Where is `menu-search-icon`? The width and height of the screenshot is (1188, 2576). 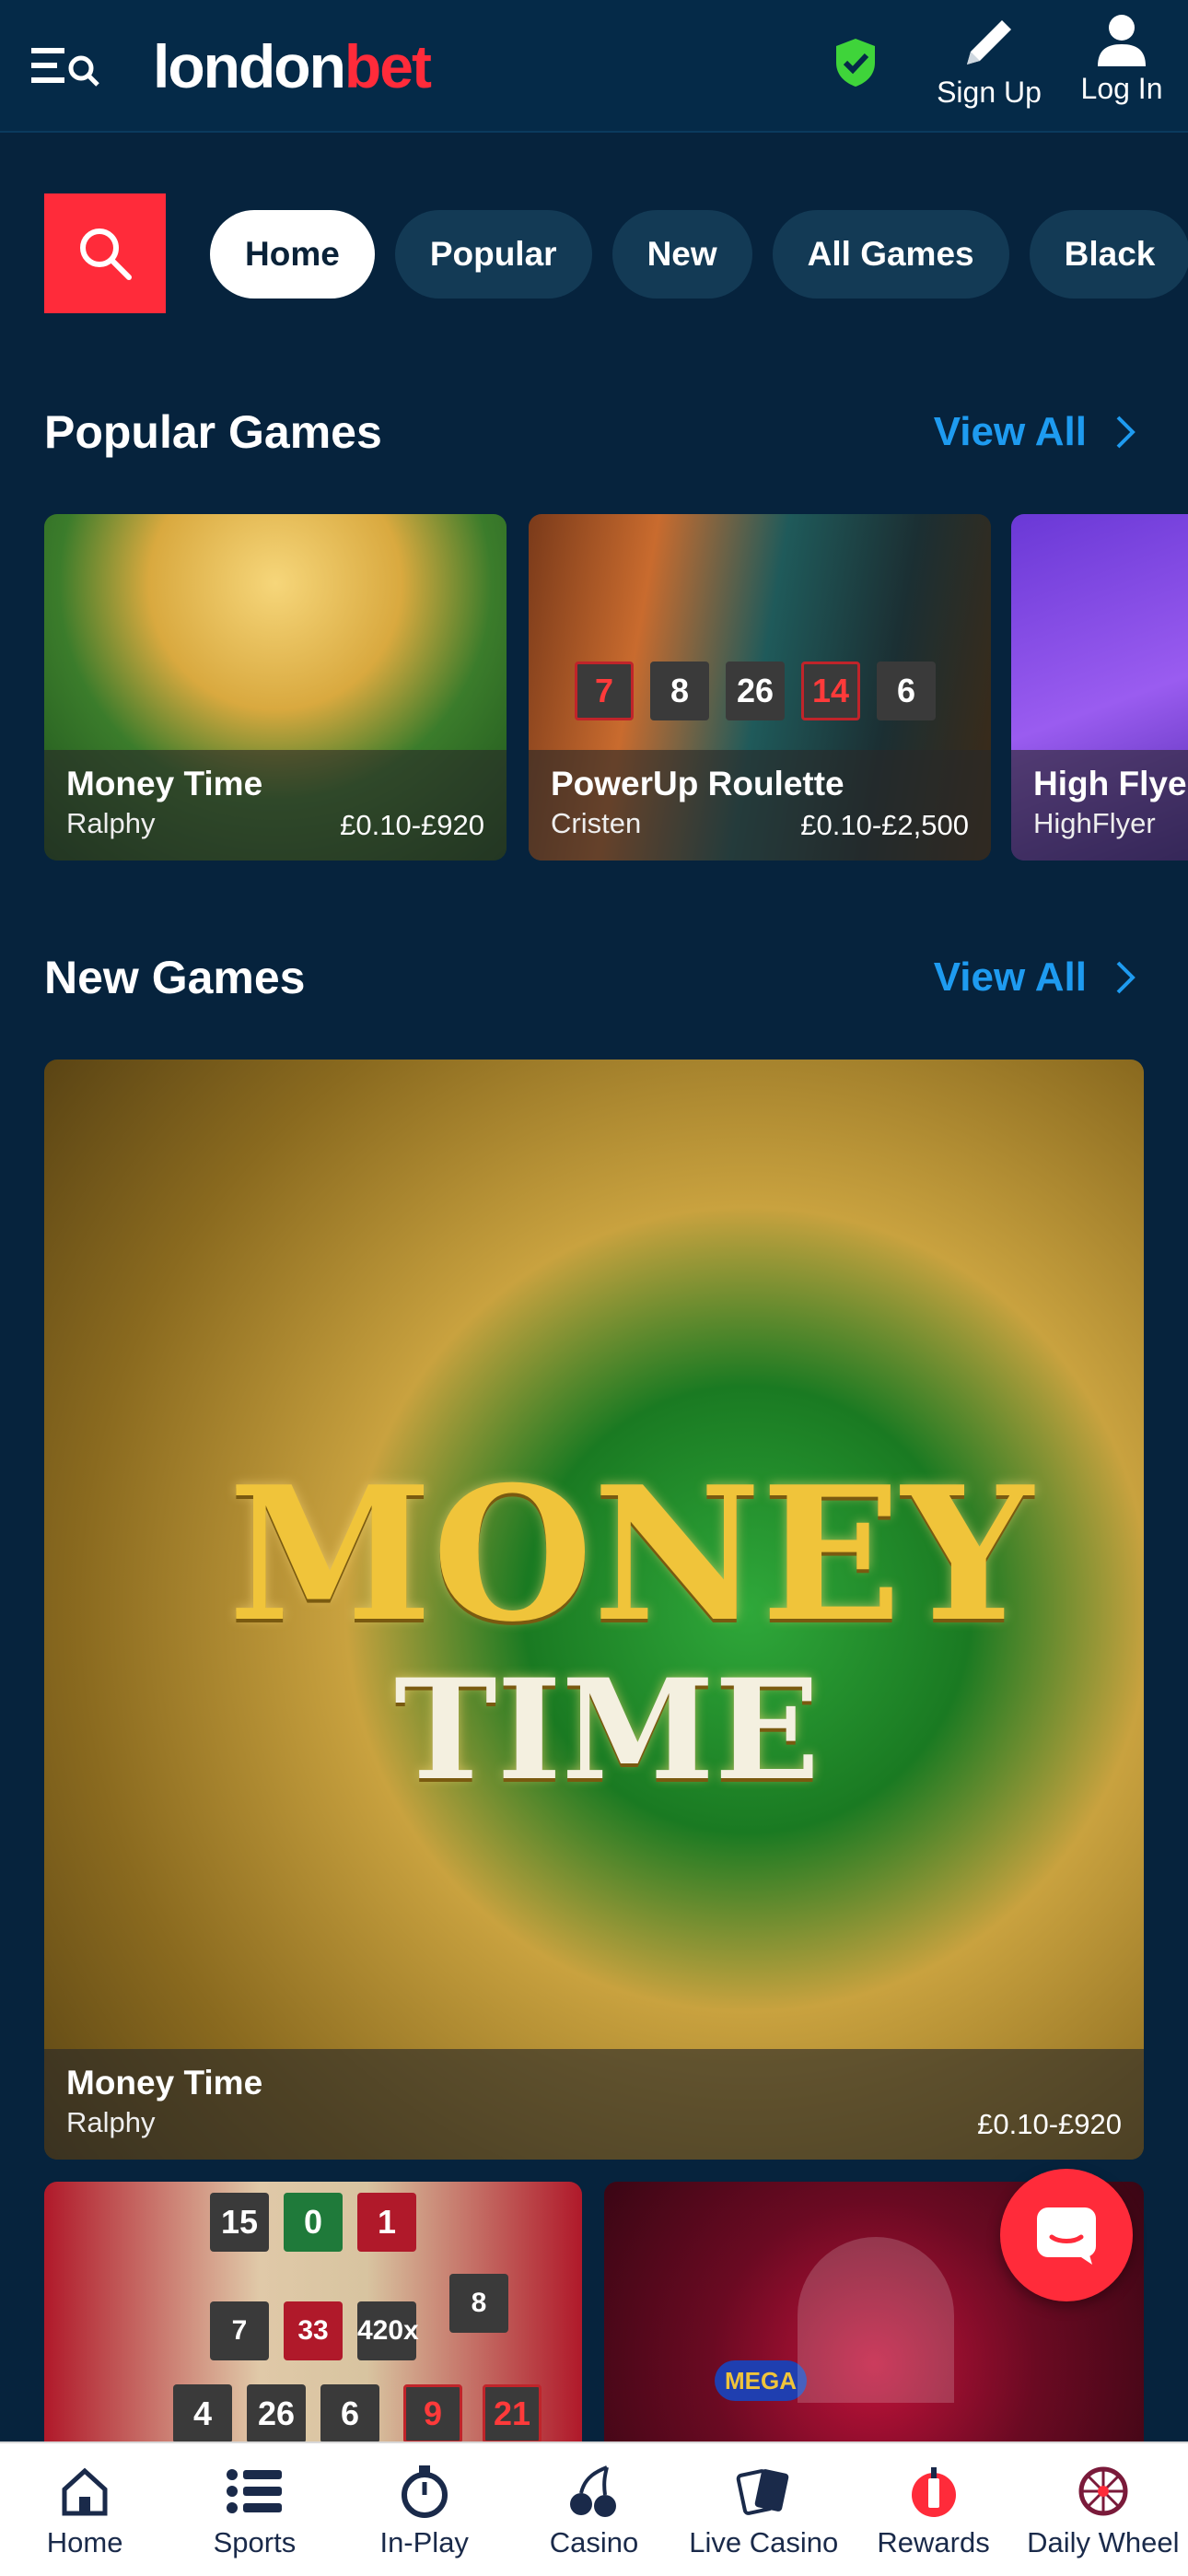
menu-search-icon is located at coordinates (66, 67).